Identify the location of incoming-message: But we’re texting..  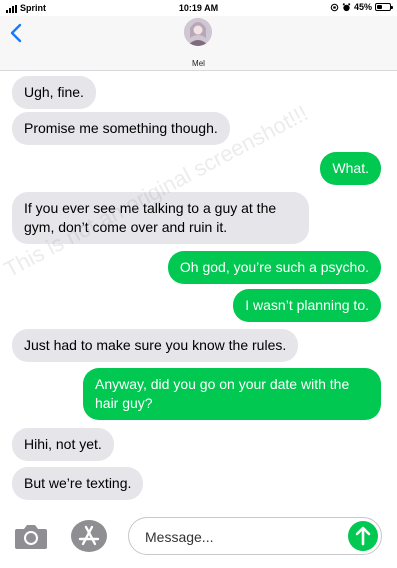
(78, 483).